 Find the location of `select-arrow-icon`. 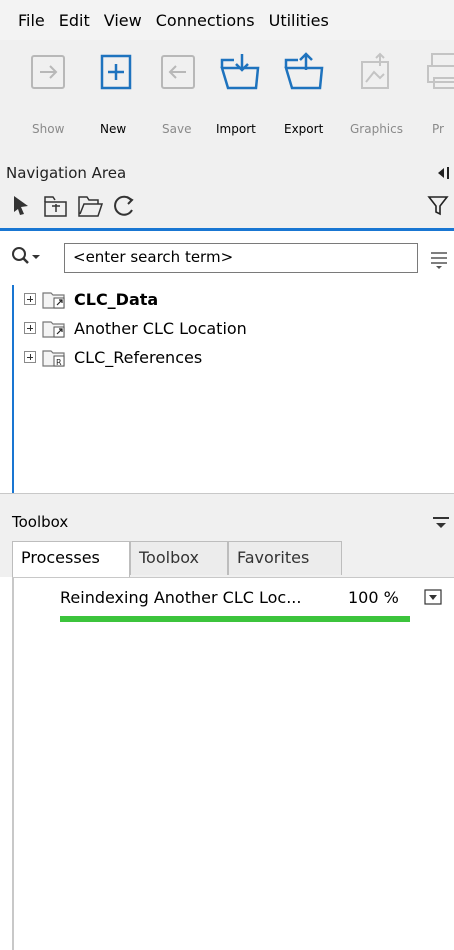

select-arrow-icon is located at coordinates (24, 206).